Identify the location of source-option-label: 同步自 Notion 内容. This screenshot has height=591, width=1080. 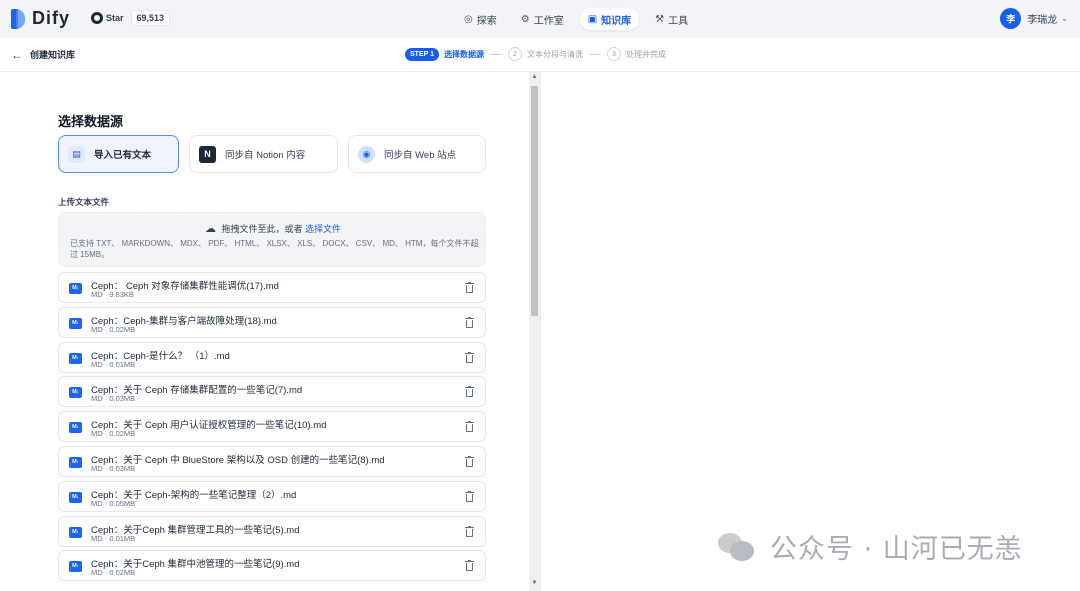
(265, 155).